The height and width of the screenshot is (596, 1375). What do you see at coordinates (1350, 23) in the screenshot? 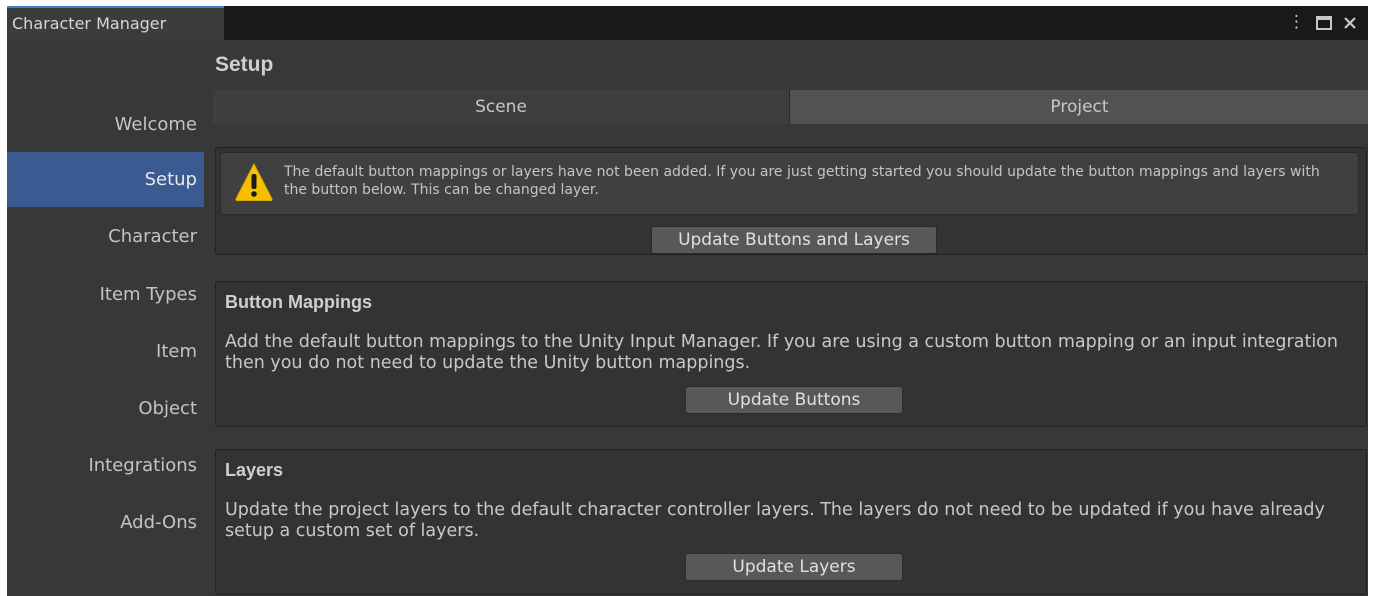
I see `close-icon` at bounding box center [1350, 23].